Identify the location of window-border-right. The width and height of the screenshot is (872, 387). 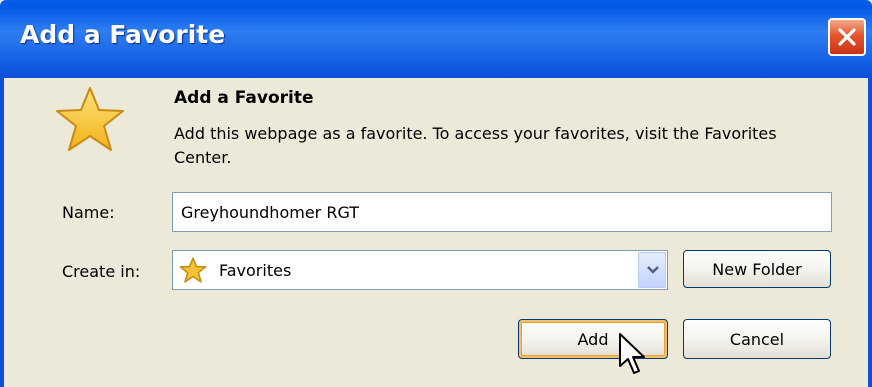
(870, 232).